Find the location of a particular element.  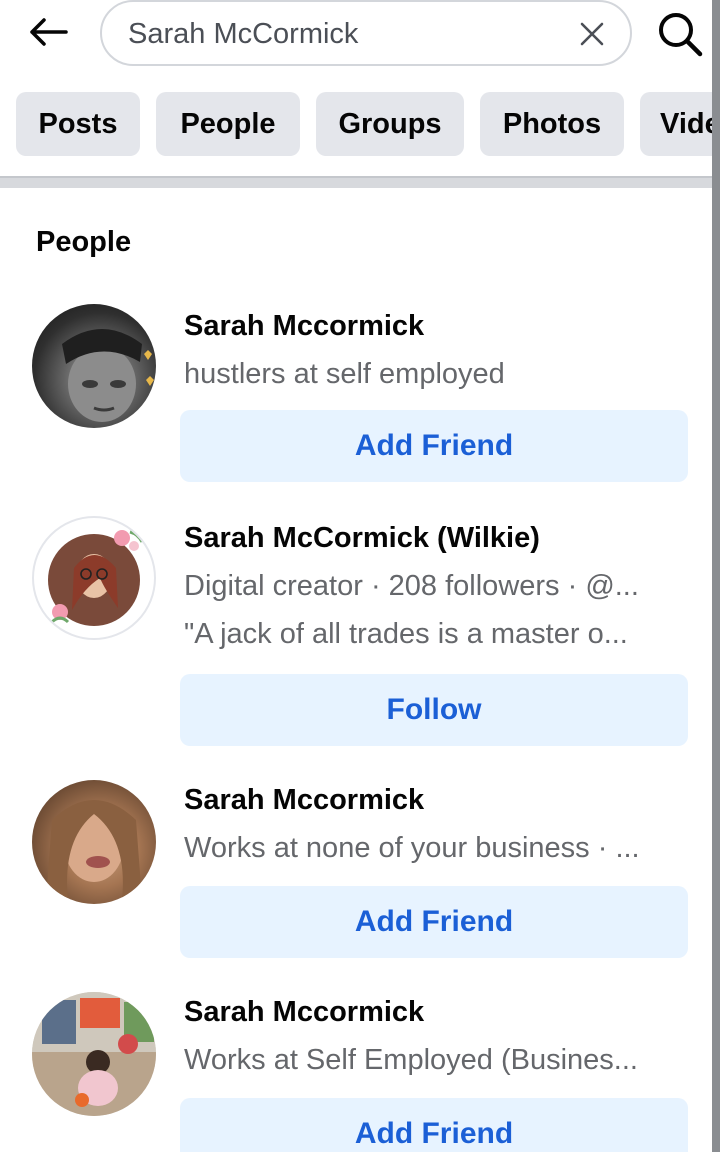

tab-videos: Vide is located at coordinates (676, 124).